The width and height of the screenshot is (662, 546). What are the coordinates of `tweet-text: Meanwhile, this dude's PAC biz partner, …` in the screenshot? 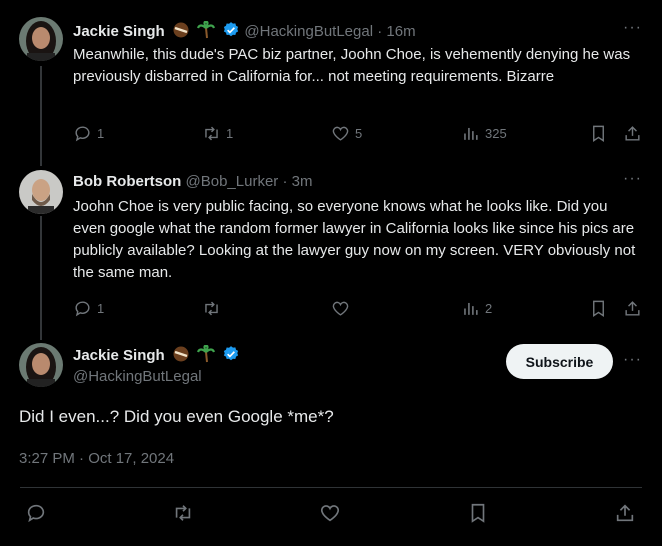 It's located at (352, 65).